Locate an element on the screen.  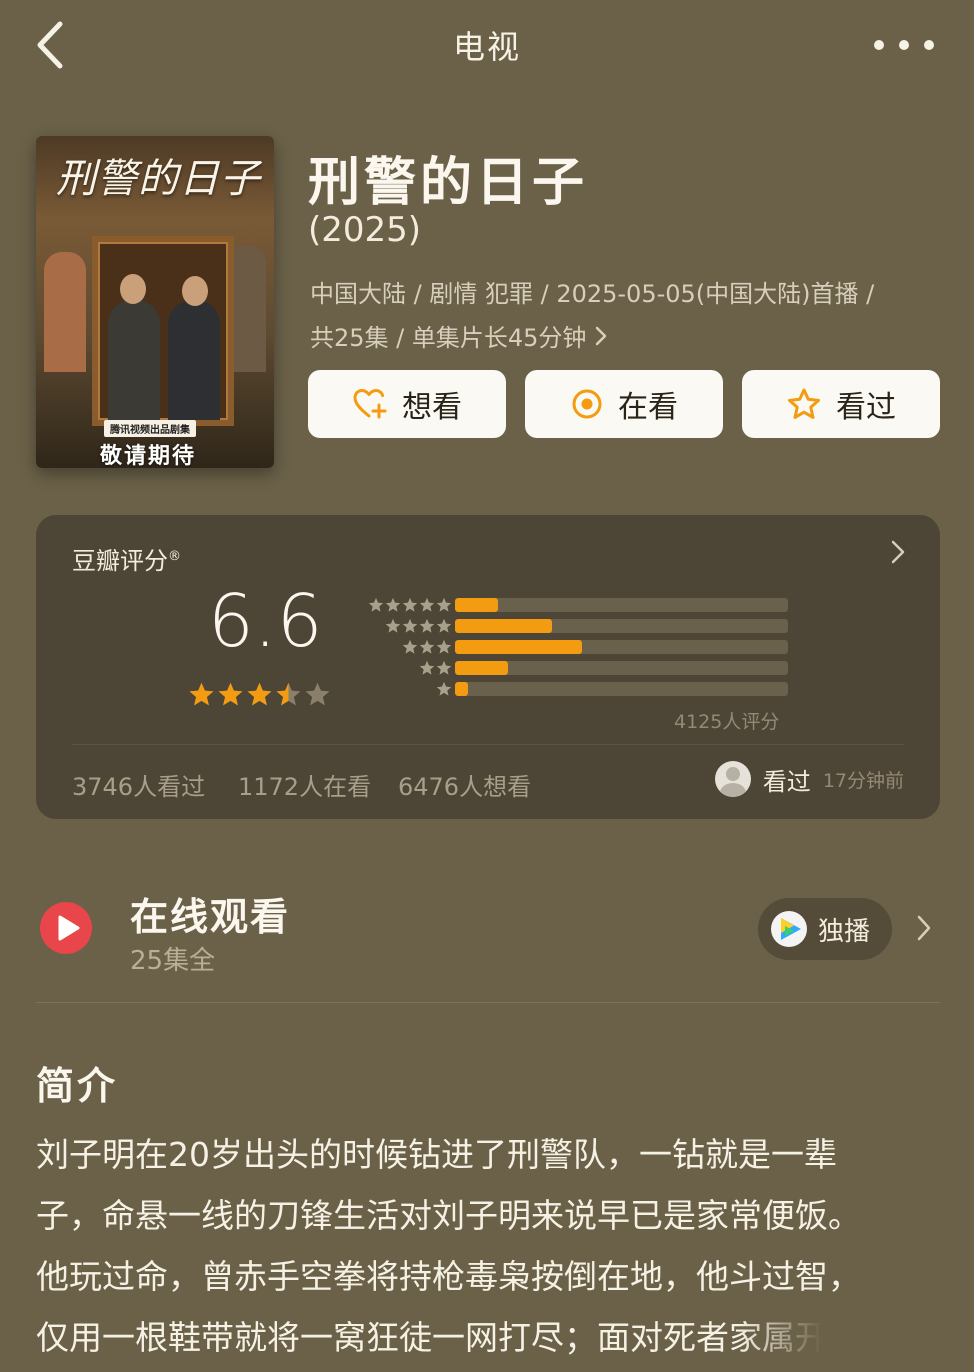
watched-button: 看过 is located at coordinates (841, 404).